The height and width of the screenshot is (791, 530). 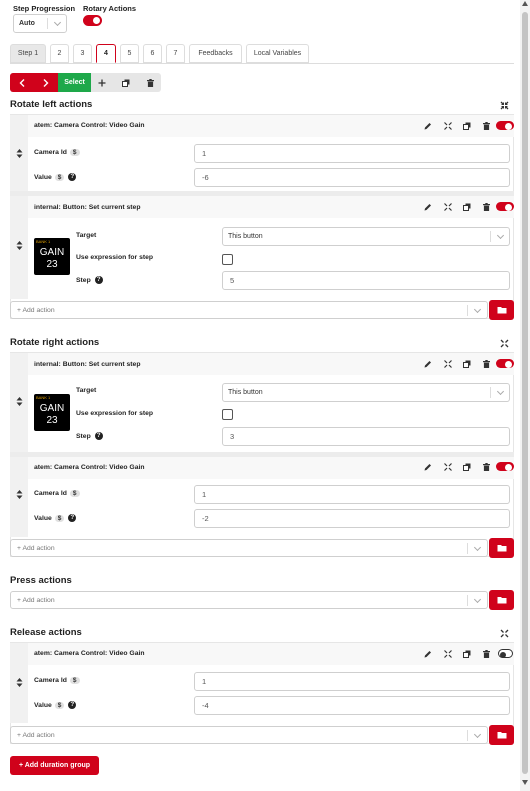 What do you see at coordinates (46, 82) in the screenshot?
I see `next-step-button` at bounding box center [46, 82].